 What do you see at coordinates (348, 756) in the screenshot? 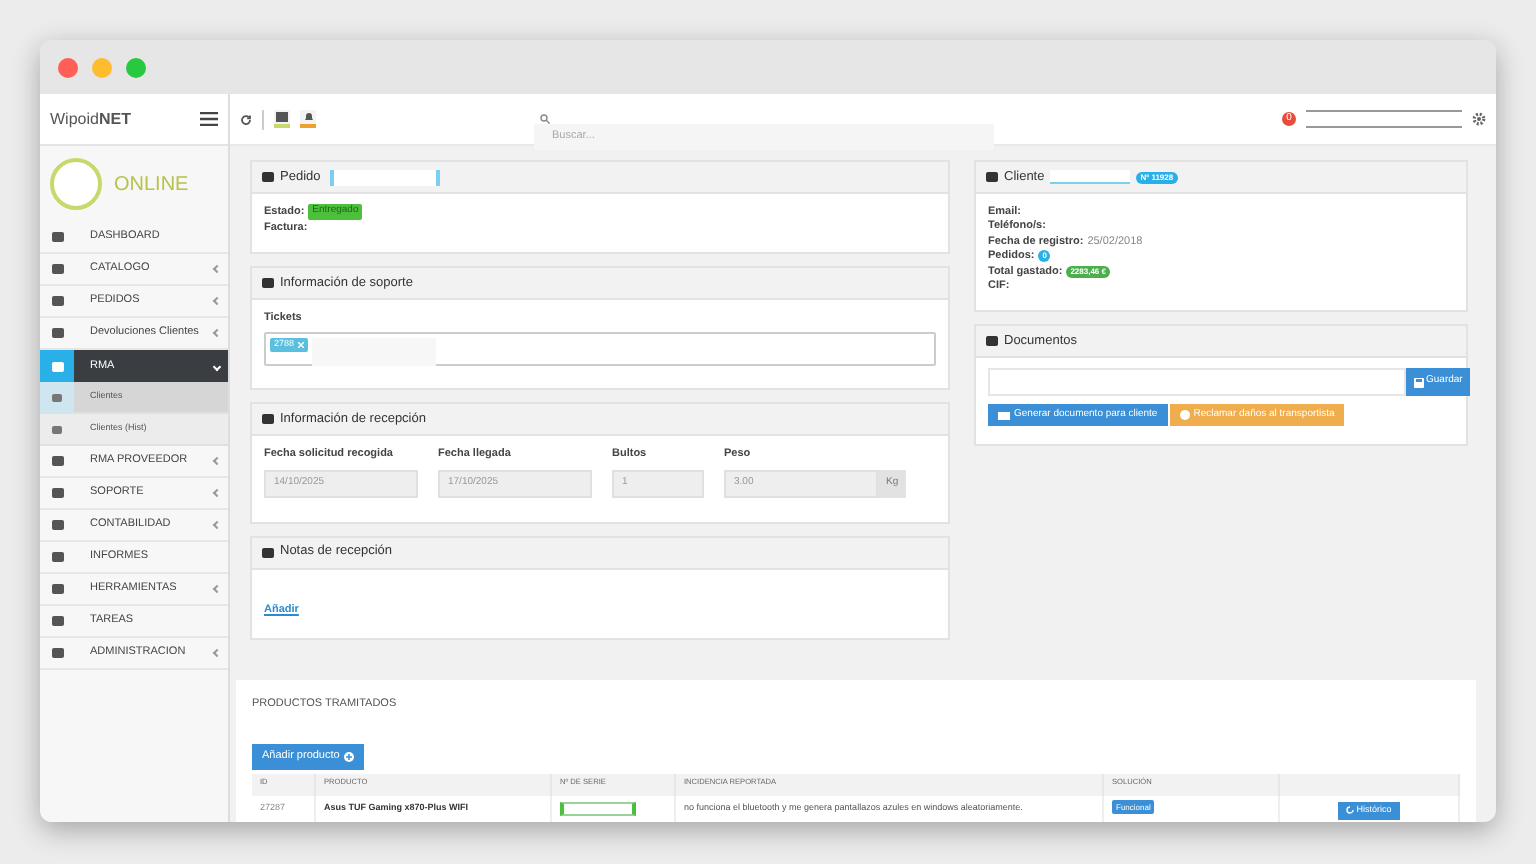
I see `plus-icon` at bounding box center [348, 756].